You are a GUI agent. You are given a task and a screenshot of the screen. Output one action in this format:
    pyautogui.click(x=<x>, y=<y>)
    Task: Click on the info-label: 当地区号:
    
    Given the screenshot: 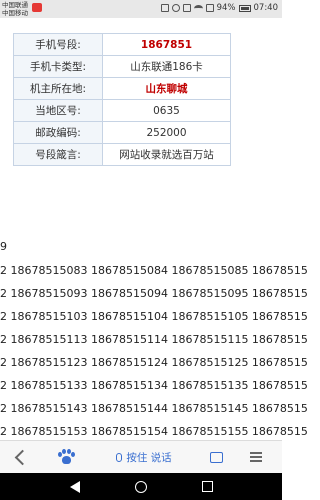 What is the action you would take?
    pyautogui.click(x=58, y=110)
    